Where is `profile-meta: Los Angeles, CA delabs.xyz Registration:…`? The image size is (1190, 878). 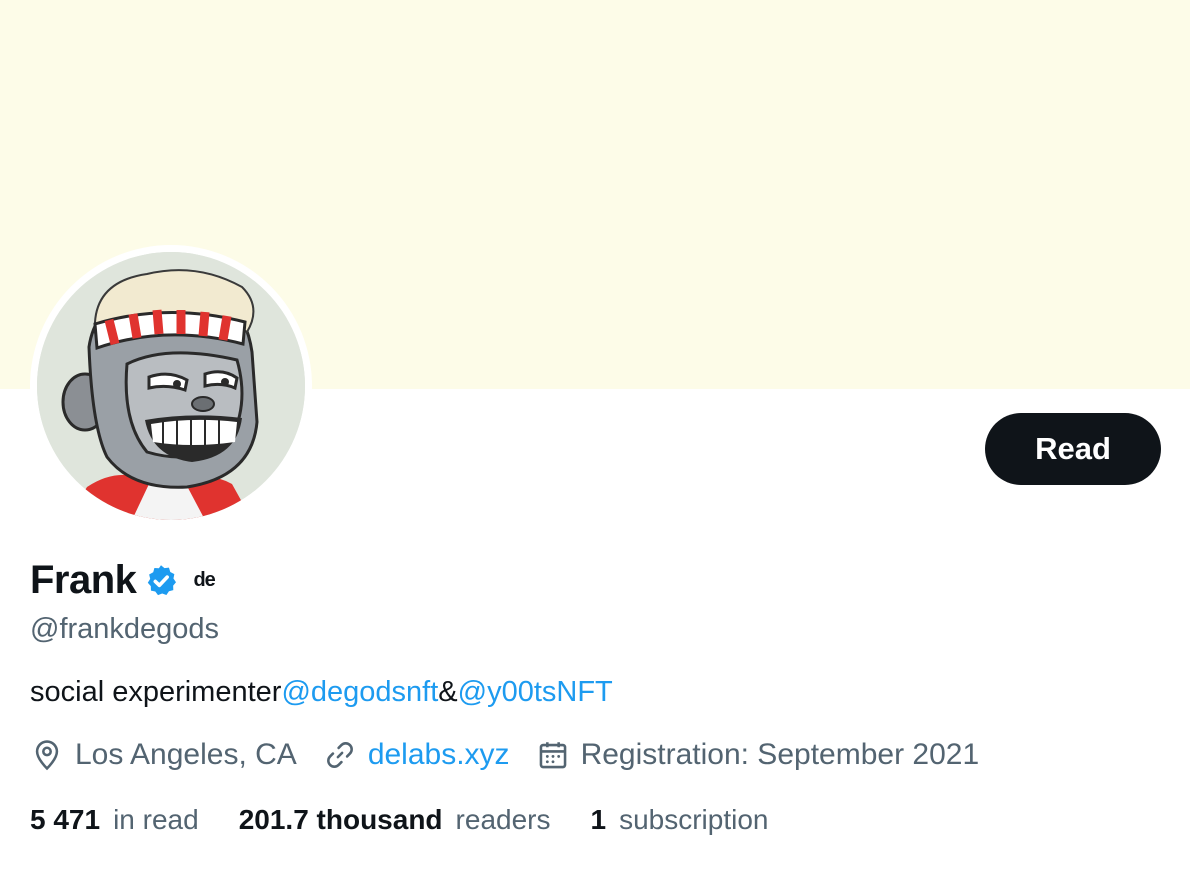
profile-meta: Los Angeles, CA delabs.xyz Registration:… is located at coordinates (517, 755).